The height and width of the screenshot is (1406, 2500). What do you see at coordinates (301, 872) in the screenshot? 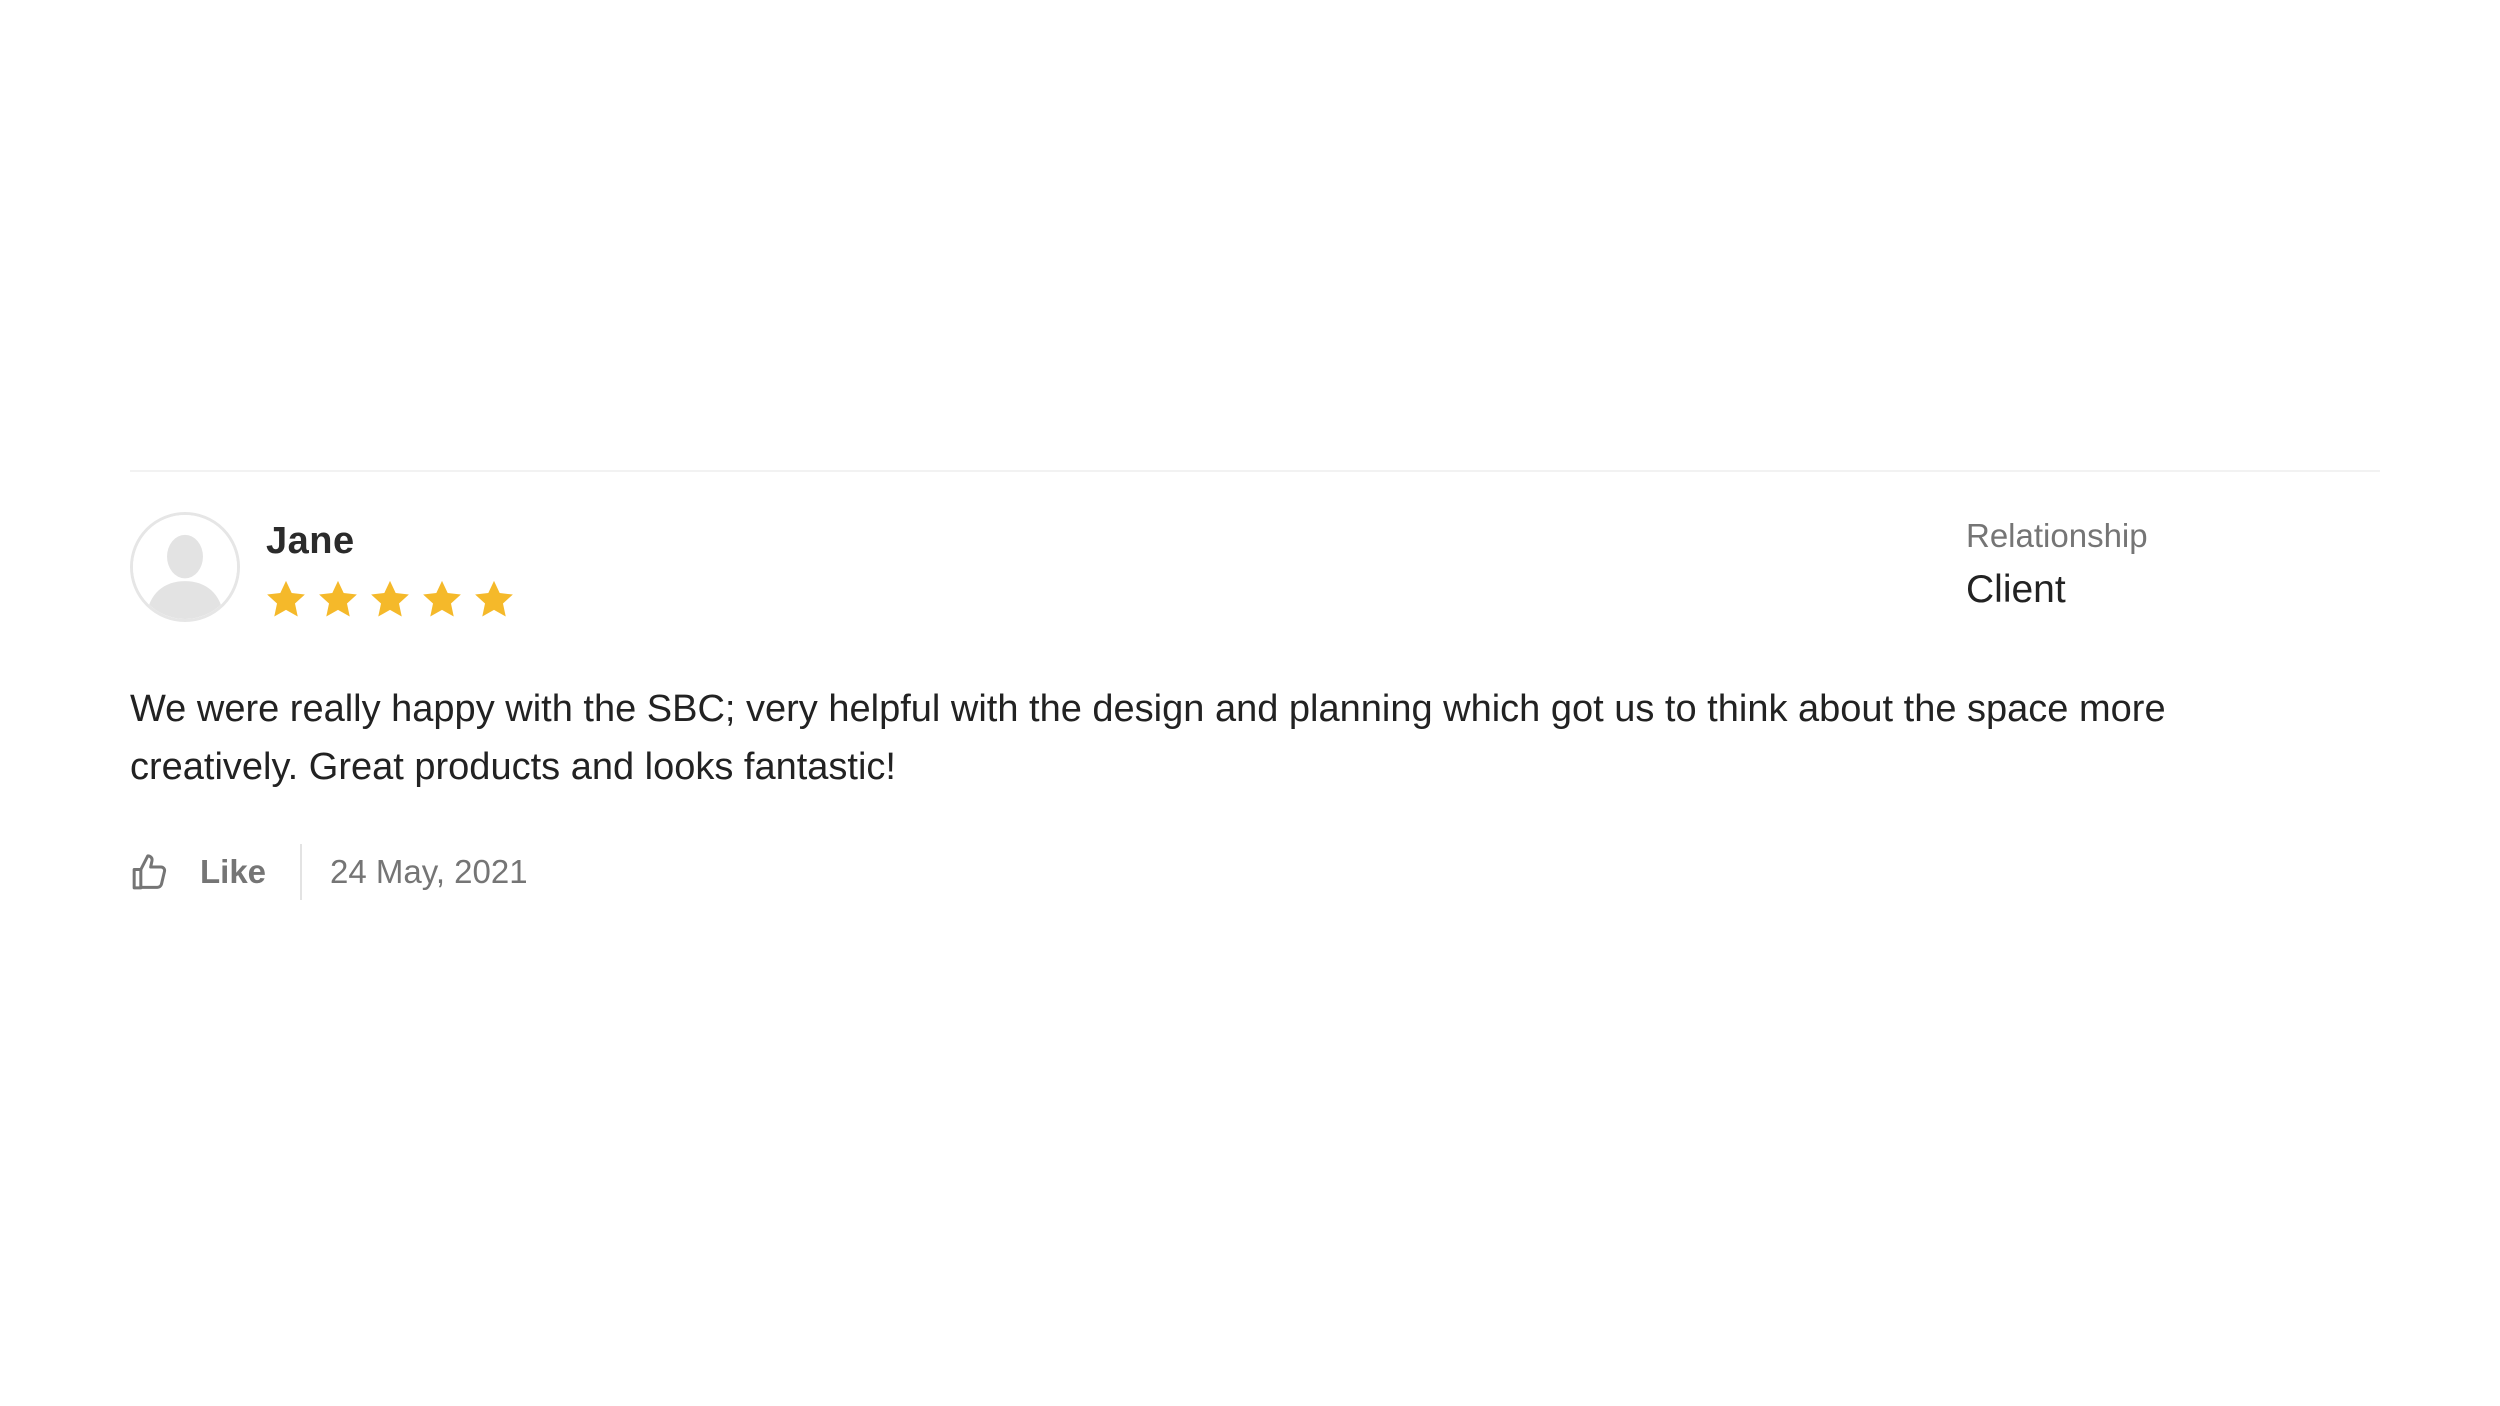
I see `action-divider` at bounding box center [301, 872].